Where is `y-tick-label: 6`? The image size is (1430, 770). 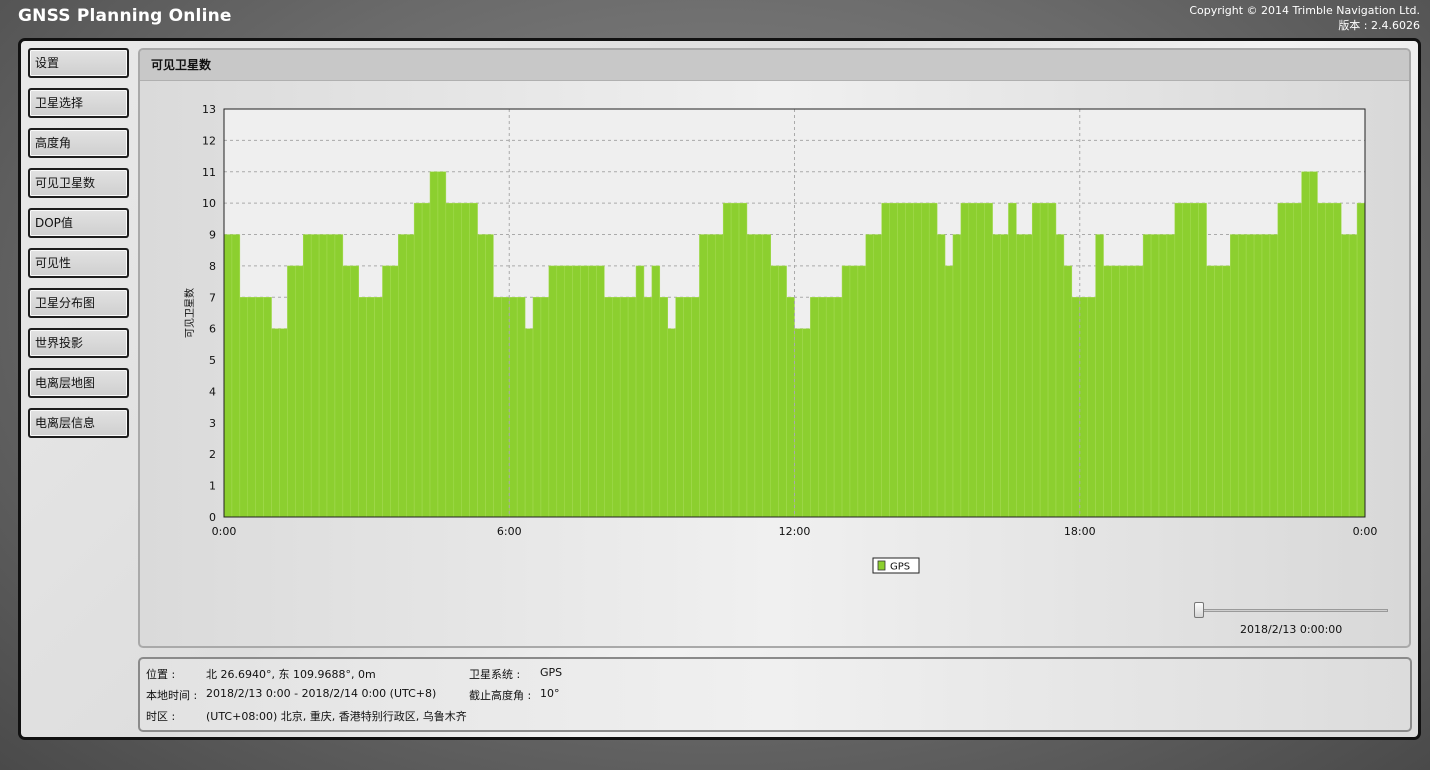
y-tick-label: 6 is located at coordinates (212, 329).